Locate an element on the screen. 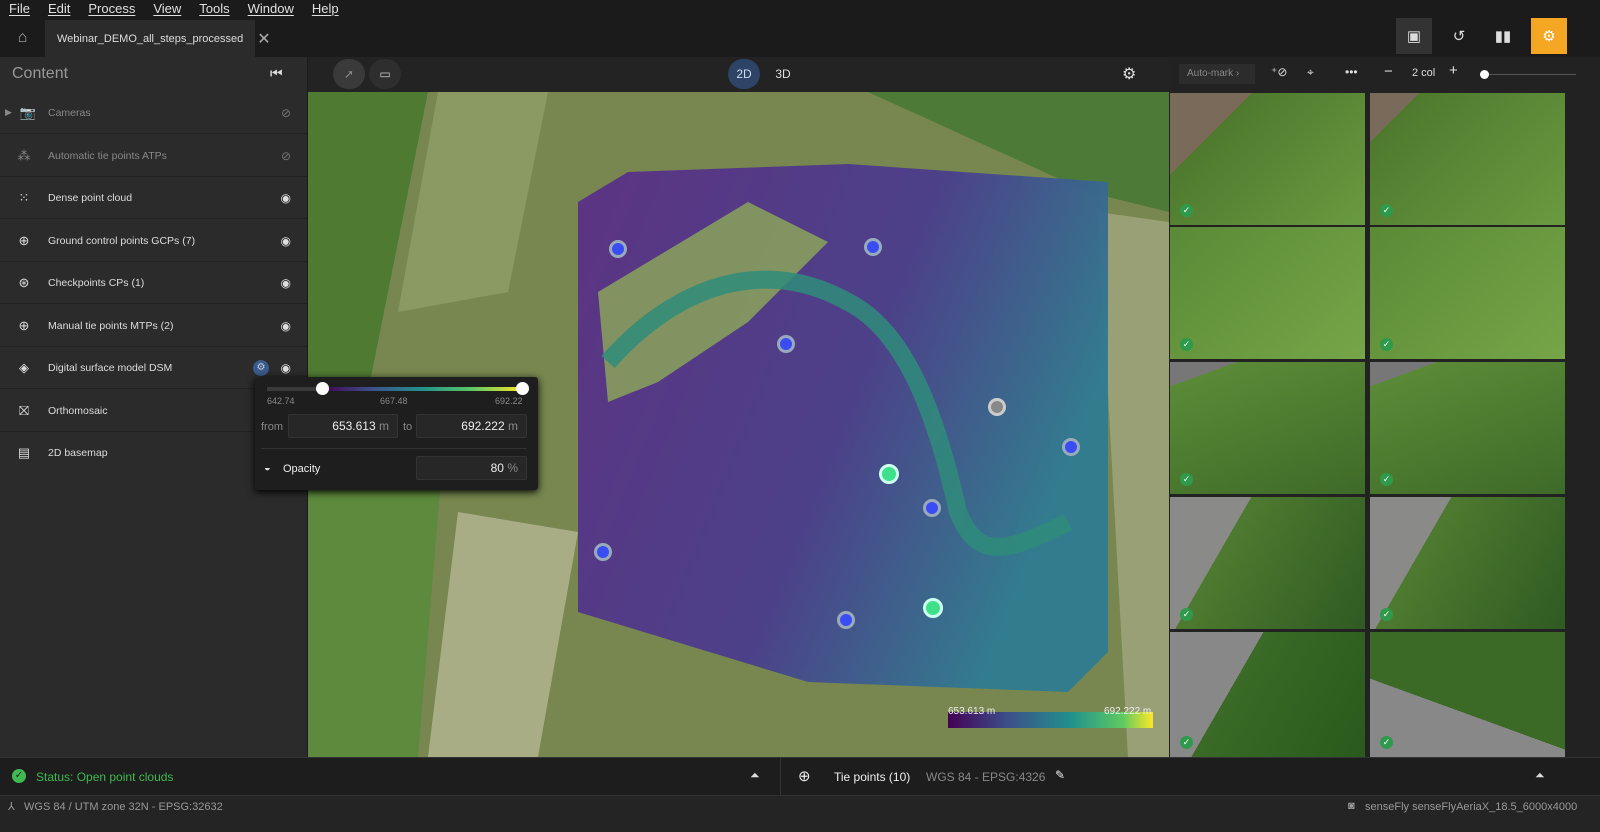 Image resolution: width=1600 pixels, height=832 pixels. layer-settings-icon: ⚙ is located at coordinates (261, 367).